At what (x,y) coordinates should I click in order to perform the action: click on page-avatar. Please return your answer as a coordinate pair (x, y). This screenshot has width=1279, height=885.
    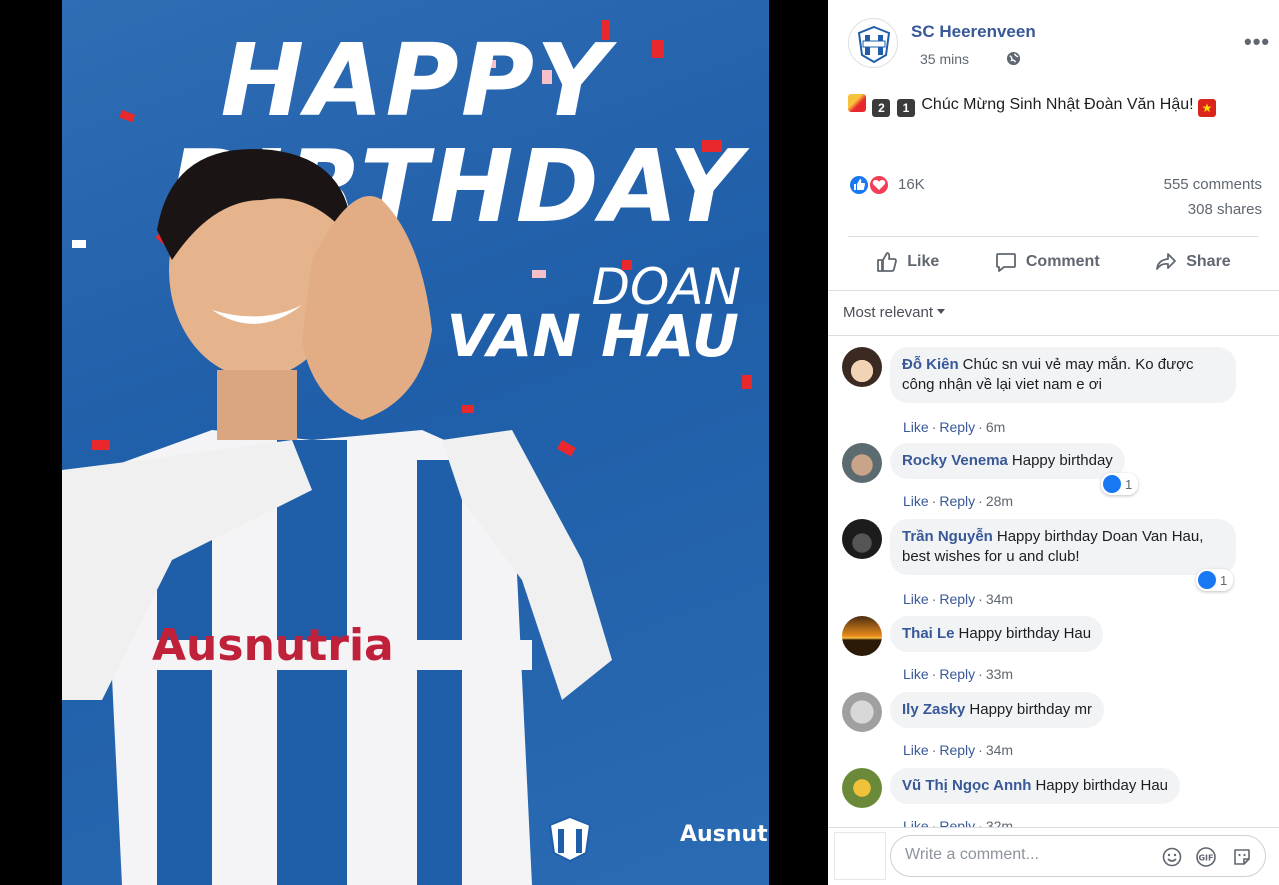
    Looking at the image, I should click on (873, 43).